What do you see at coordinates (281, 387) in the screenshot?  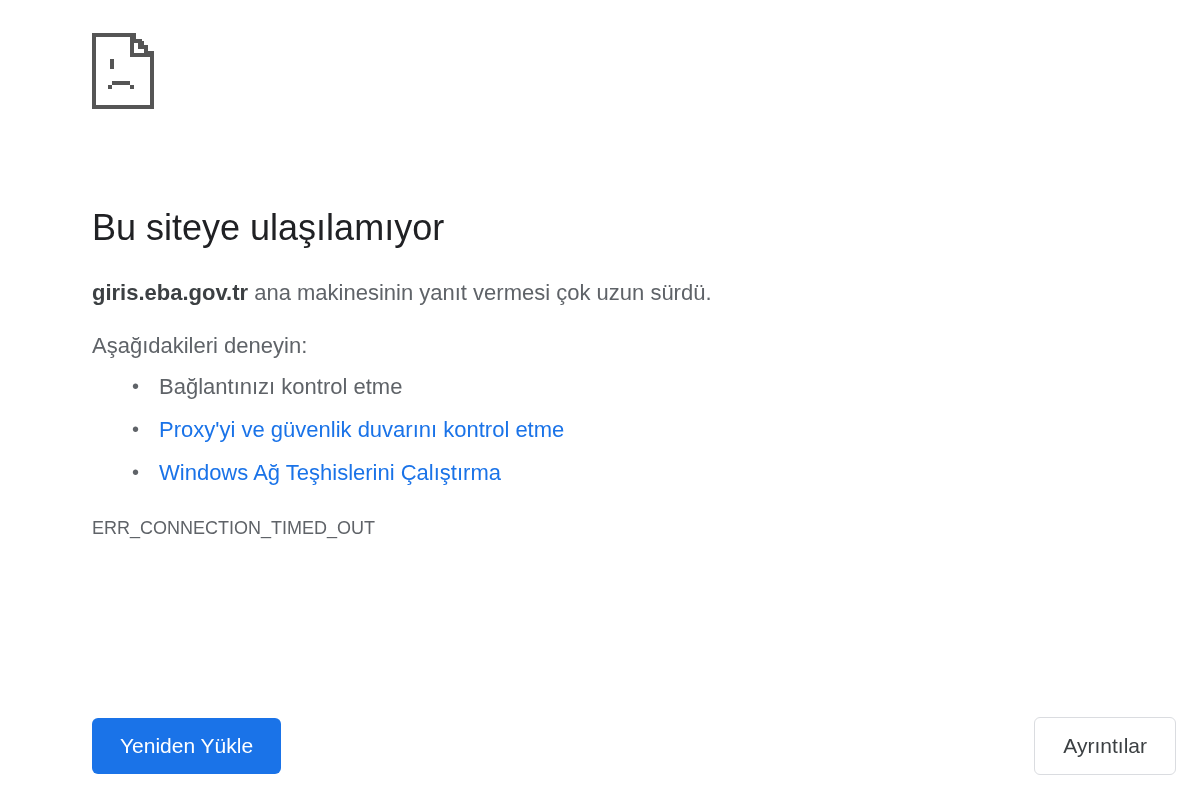 I see `suggestion-text: Bağlantınızı kontrol etme` at bounding box center [281, 387].